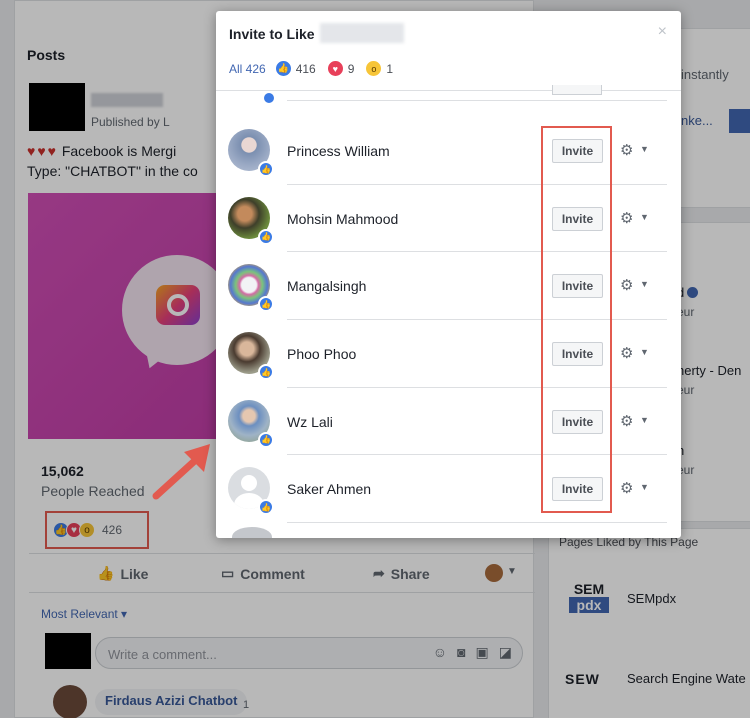 The height and width of the screenshot is (718, 750). I want to click on list-item: 👍 Phoo Phoo Invite ⚙ ▼, so click(448, 354).